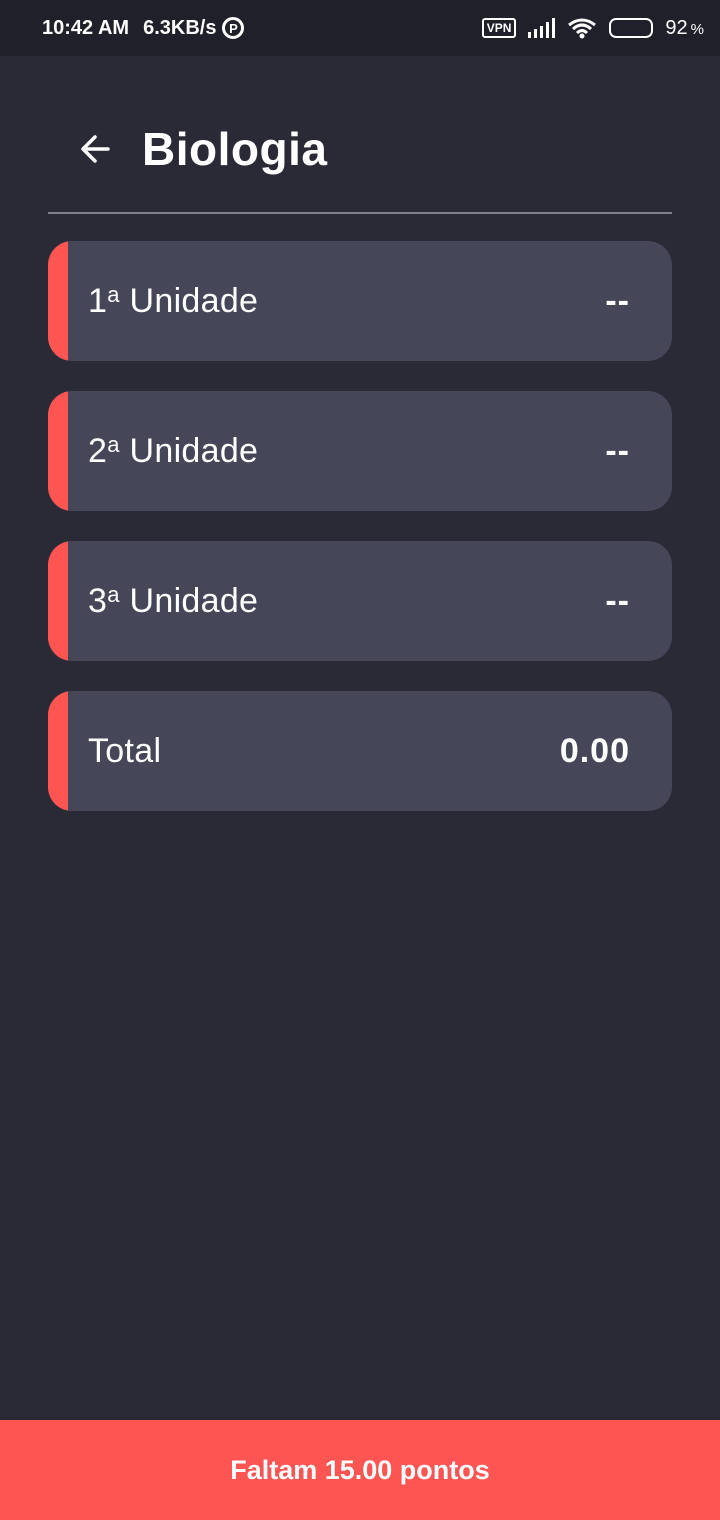  Describe the element at coordinates (697, 29) in the screenshot. I see `battery-unit: %` at that location.